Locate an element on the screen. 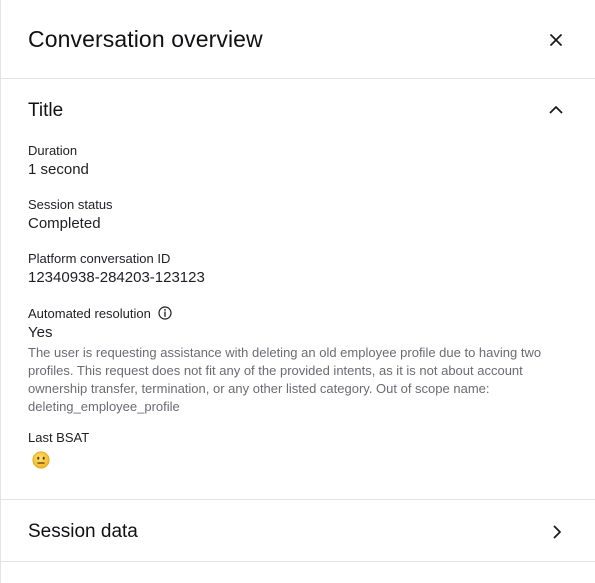 The height and width of the screenshot is (583, 595). section-divider is located at coordinates (298, 561).